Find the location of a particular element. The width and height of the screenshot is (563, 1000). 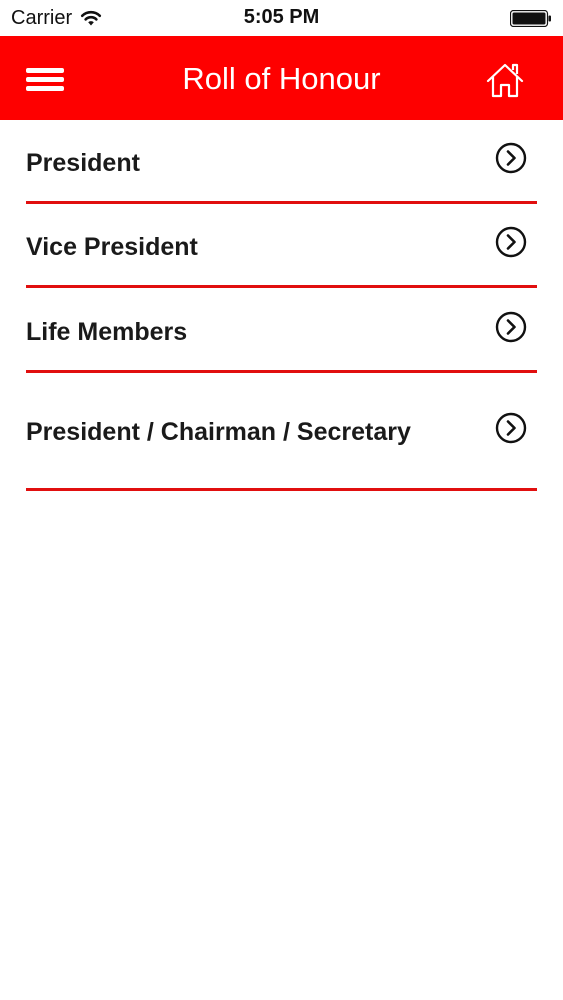

battery-icon is located at coordinates (530, 18).